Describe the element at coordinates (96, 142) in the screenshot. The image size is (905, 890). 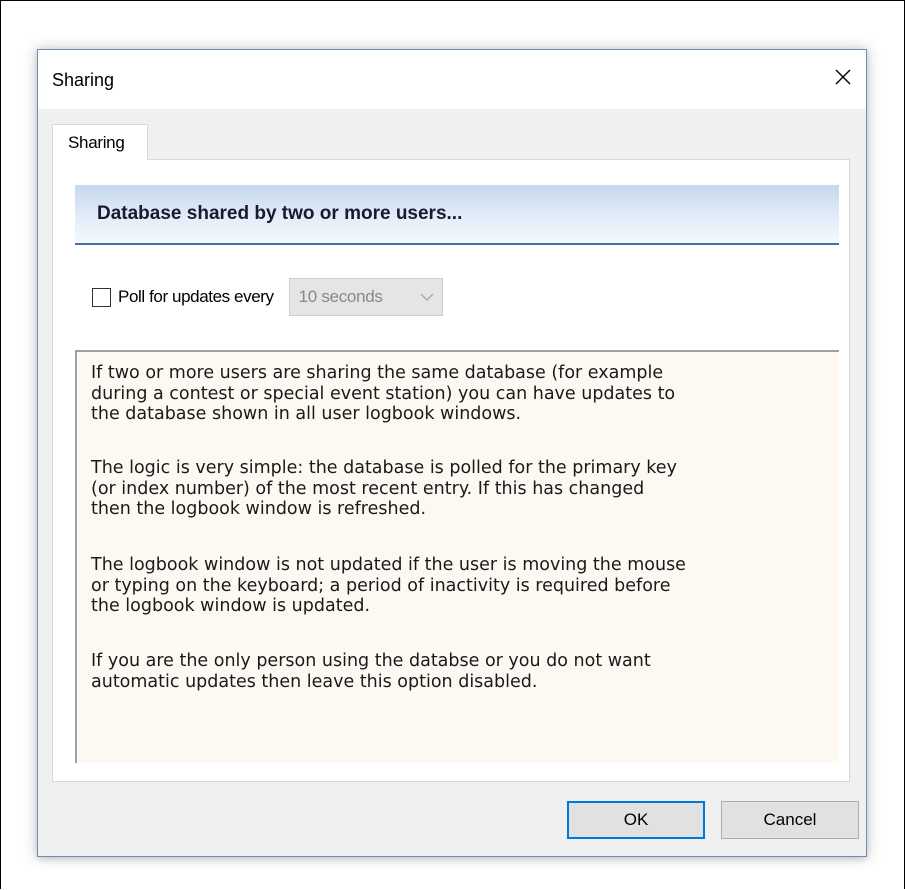
I see `tab-label: Sharing` at that location.